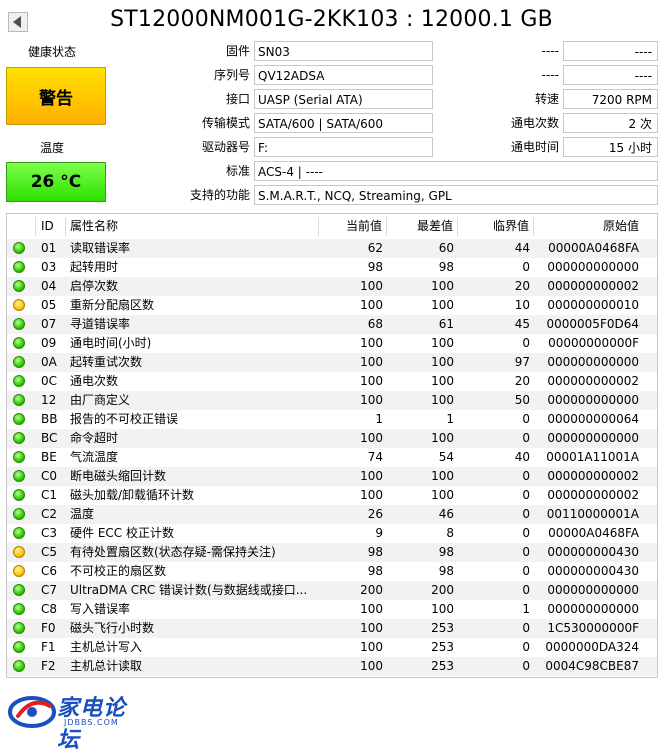 This screenshot has width=663, height=754. Describe the element at coordinates (332, 343) in the screenshot. I see `table-row: 09 通电时间(小时) 100 100 0 00000000000F` at that location.